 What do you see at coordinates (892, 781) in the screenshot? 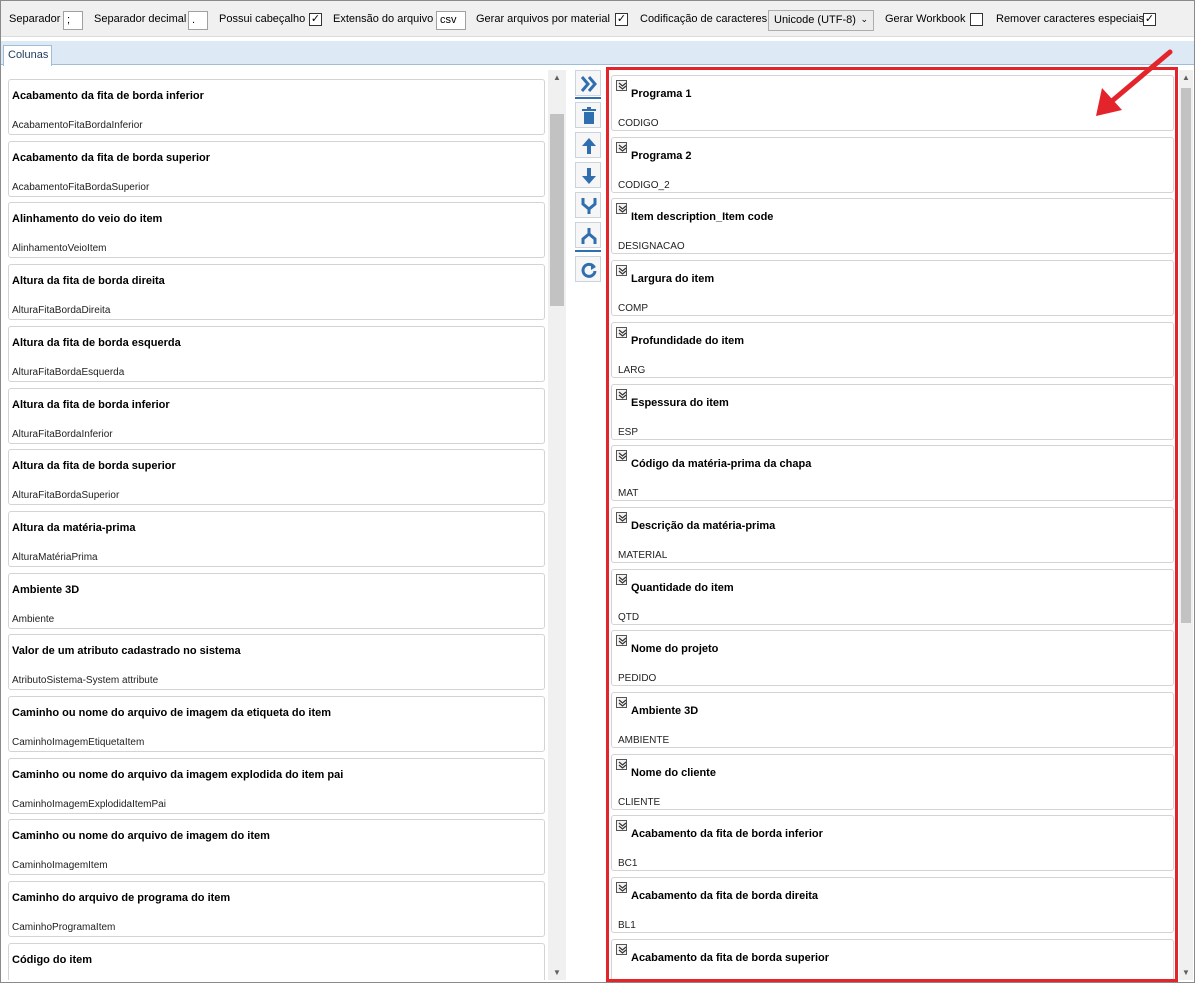
I see `selected-column-item: Nome do cliente CLIENTE` at bounding box center [892, 781].